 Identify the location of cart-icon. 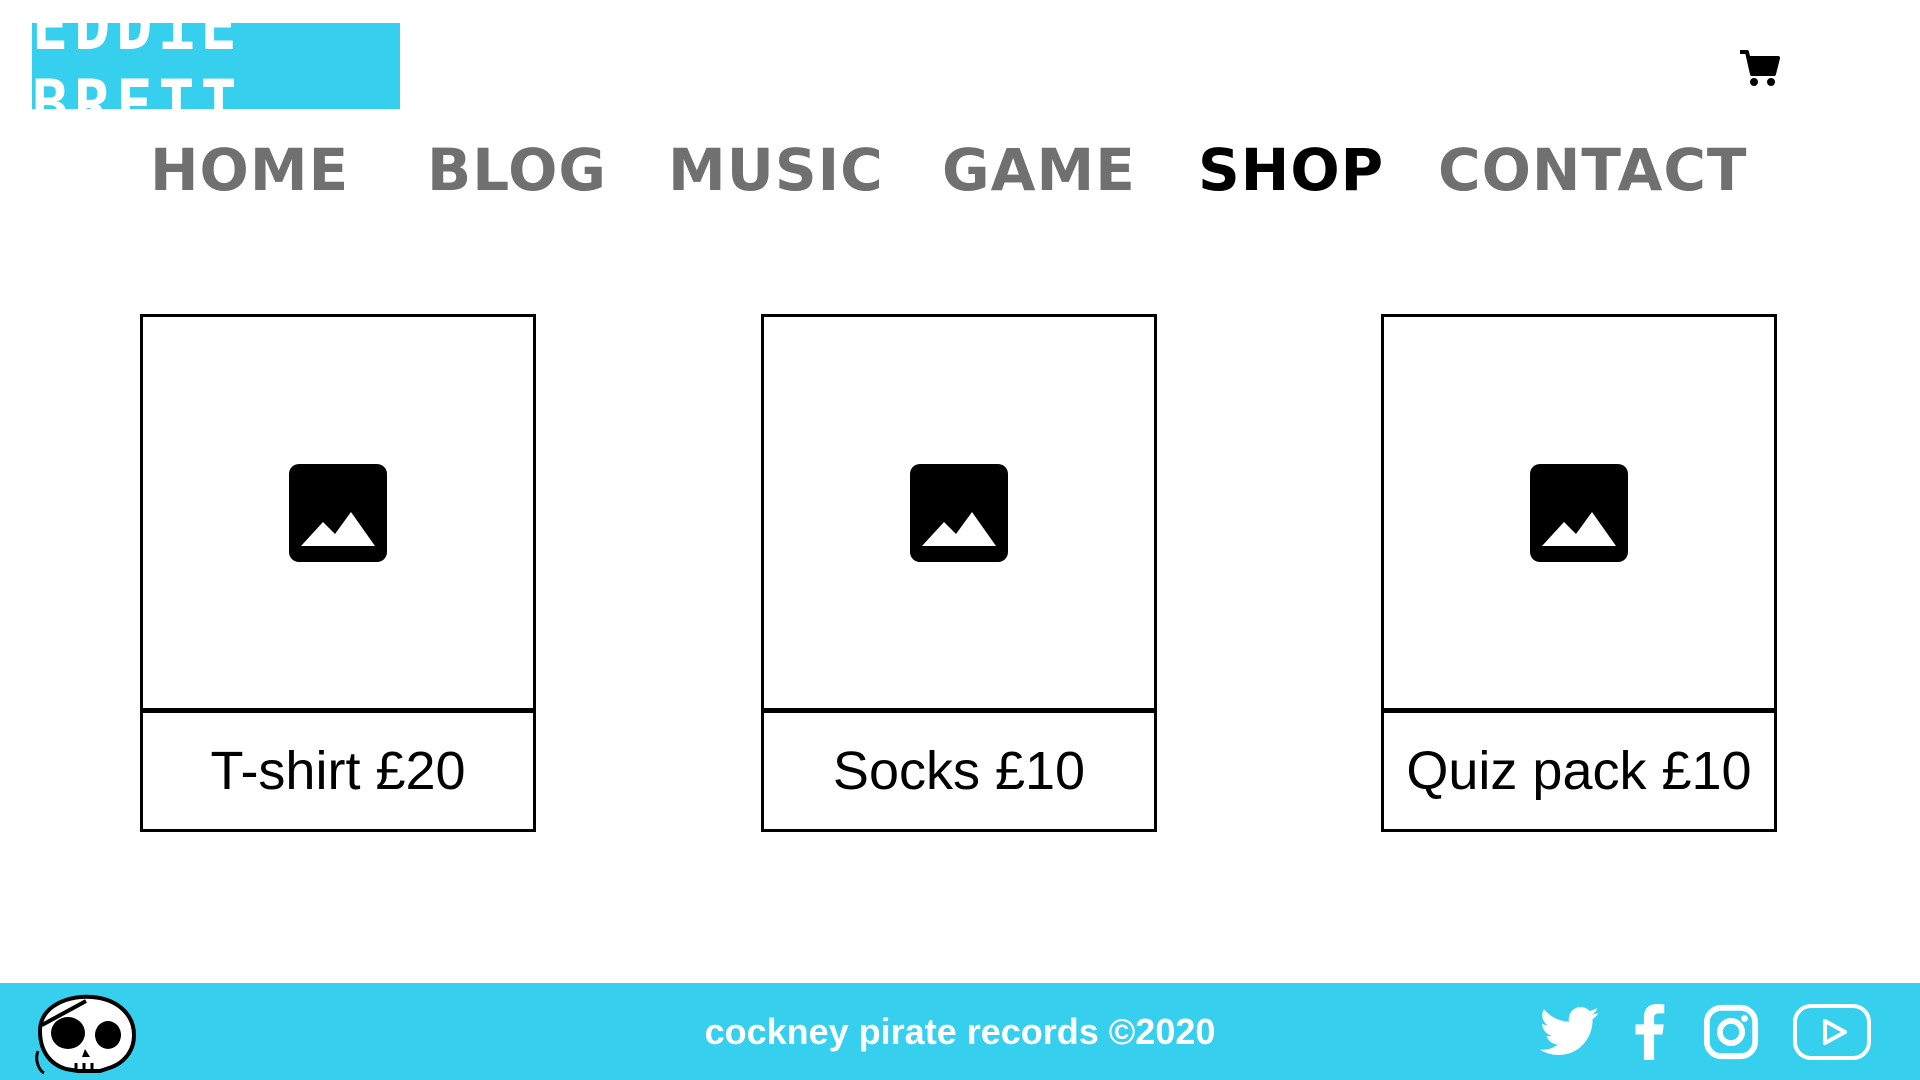
(1759, 68).